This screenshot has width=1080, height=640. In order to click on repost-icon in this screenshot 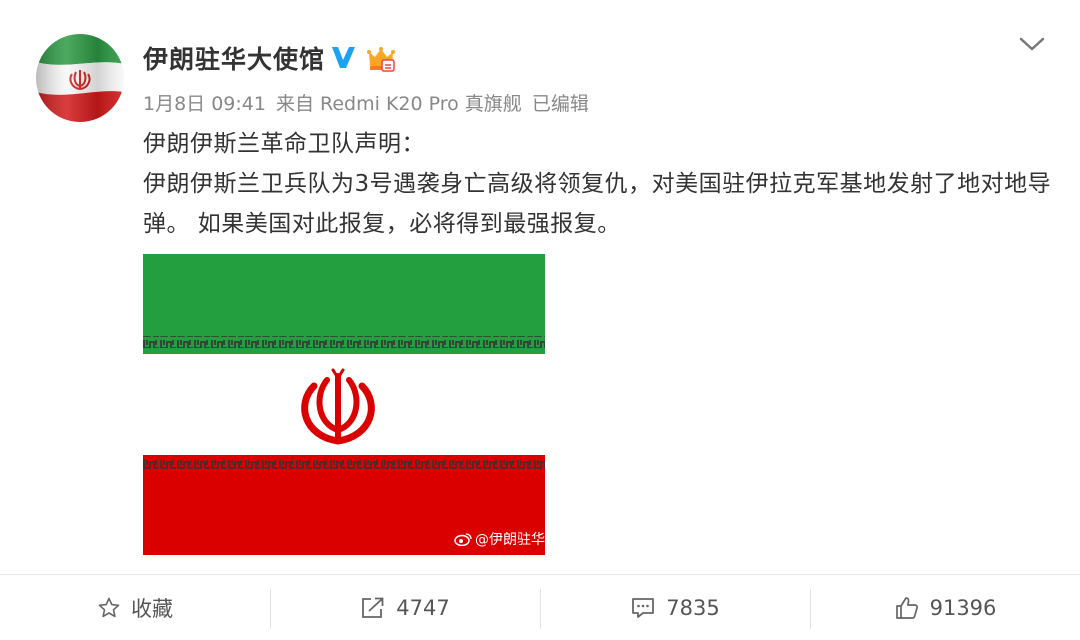, I will do `click(373, 607)`.